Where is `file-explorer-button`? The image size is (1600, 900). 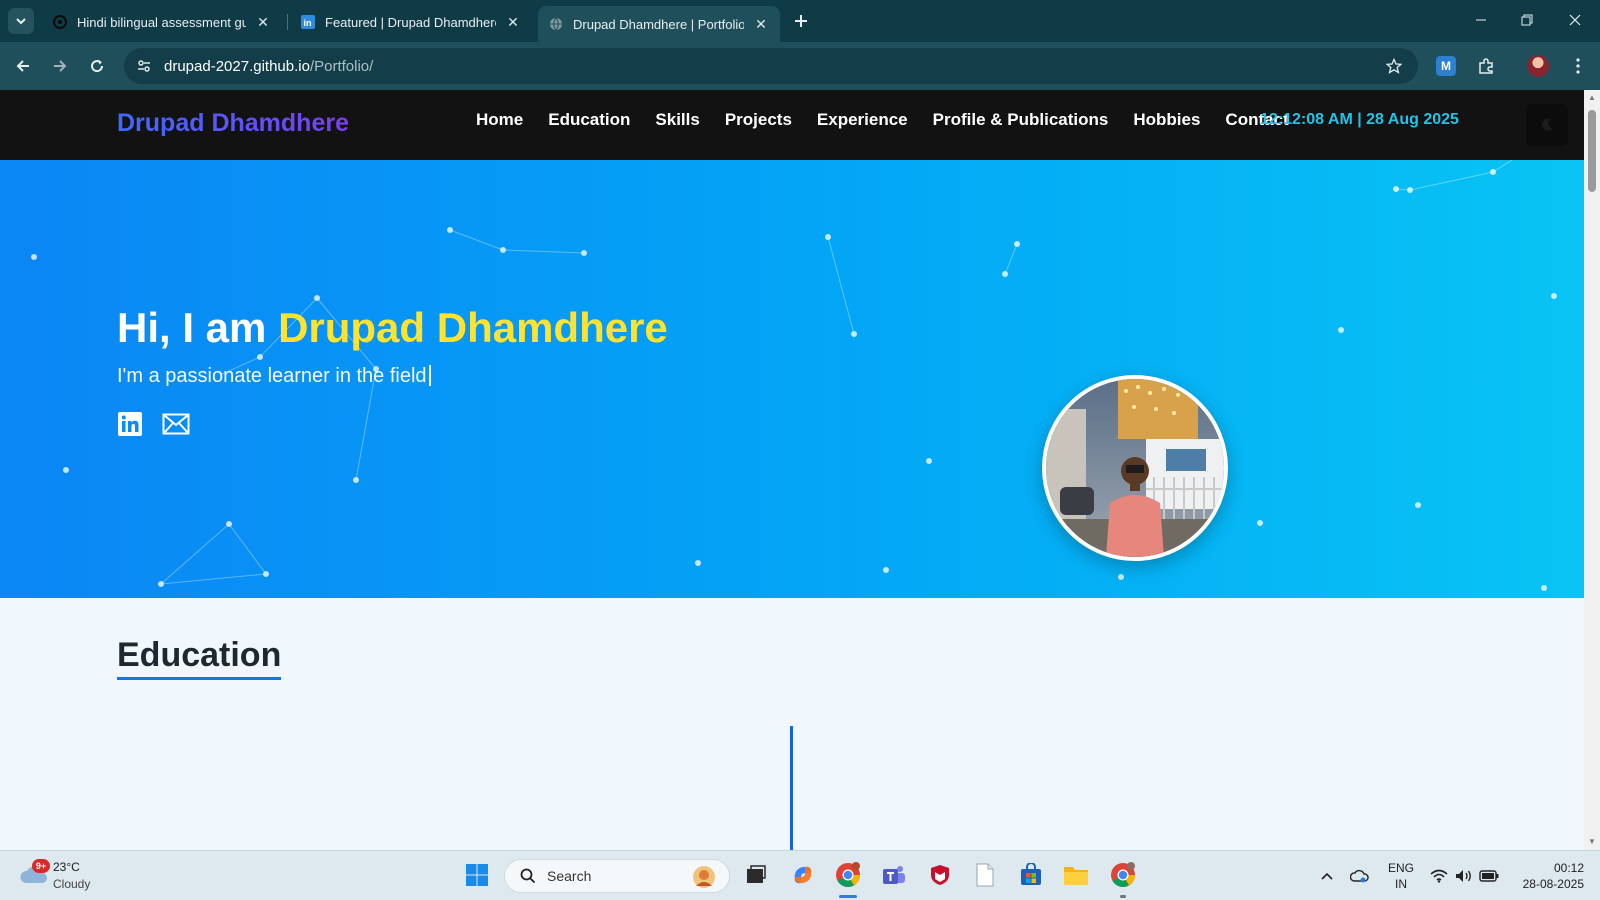 file-explorer-button is located at coordinates (1076, 875).